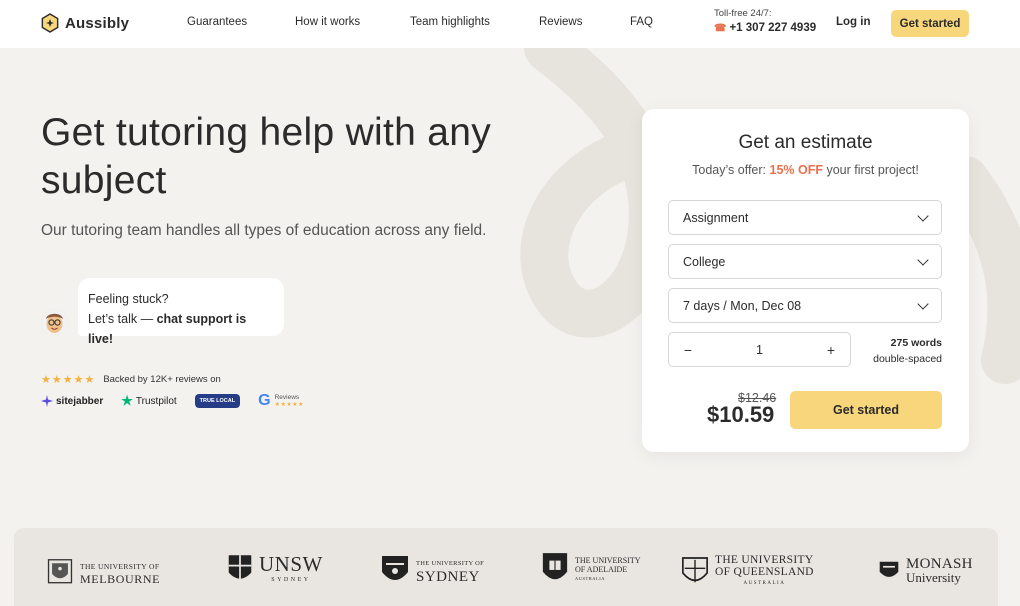 The height and width of the screenshot is (606, 1020). I want to click on university-logo-melbourne: THE UNIVERSITY OF MELBOURNE, so click(103, 573).